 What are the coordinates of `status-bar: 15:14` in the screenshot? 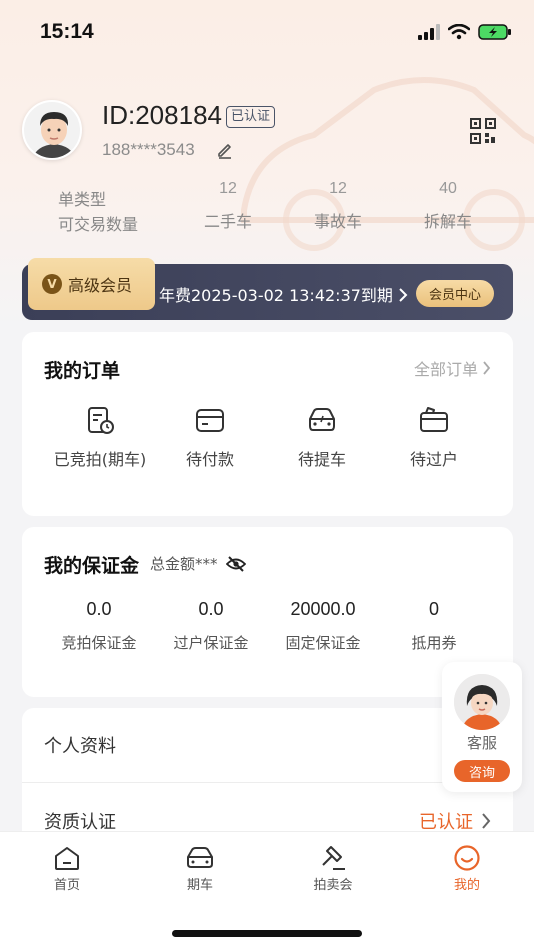 It's located at (267, 33).